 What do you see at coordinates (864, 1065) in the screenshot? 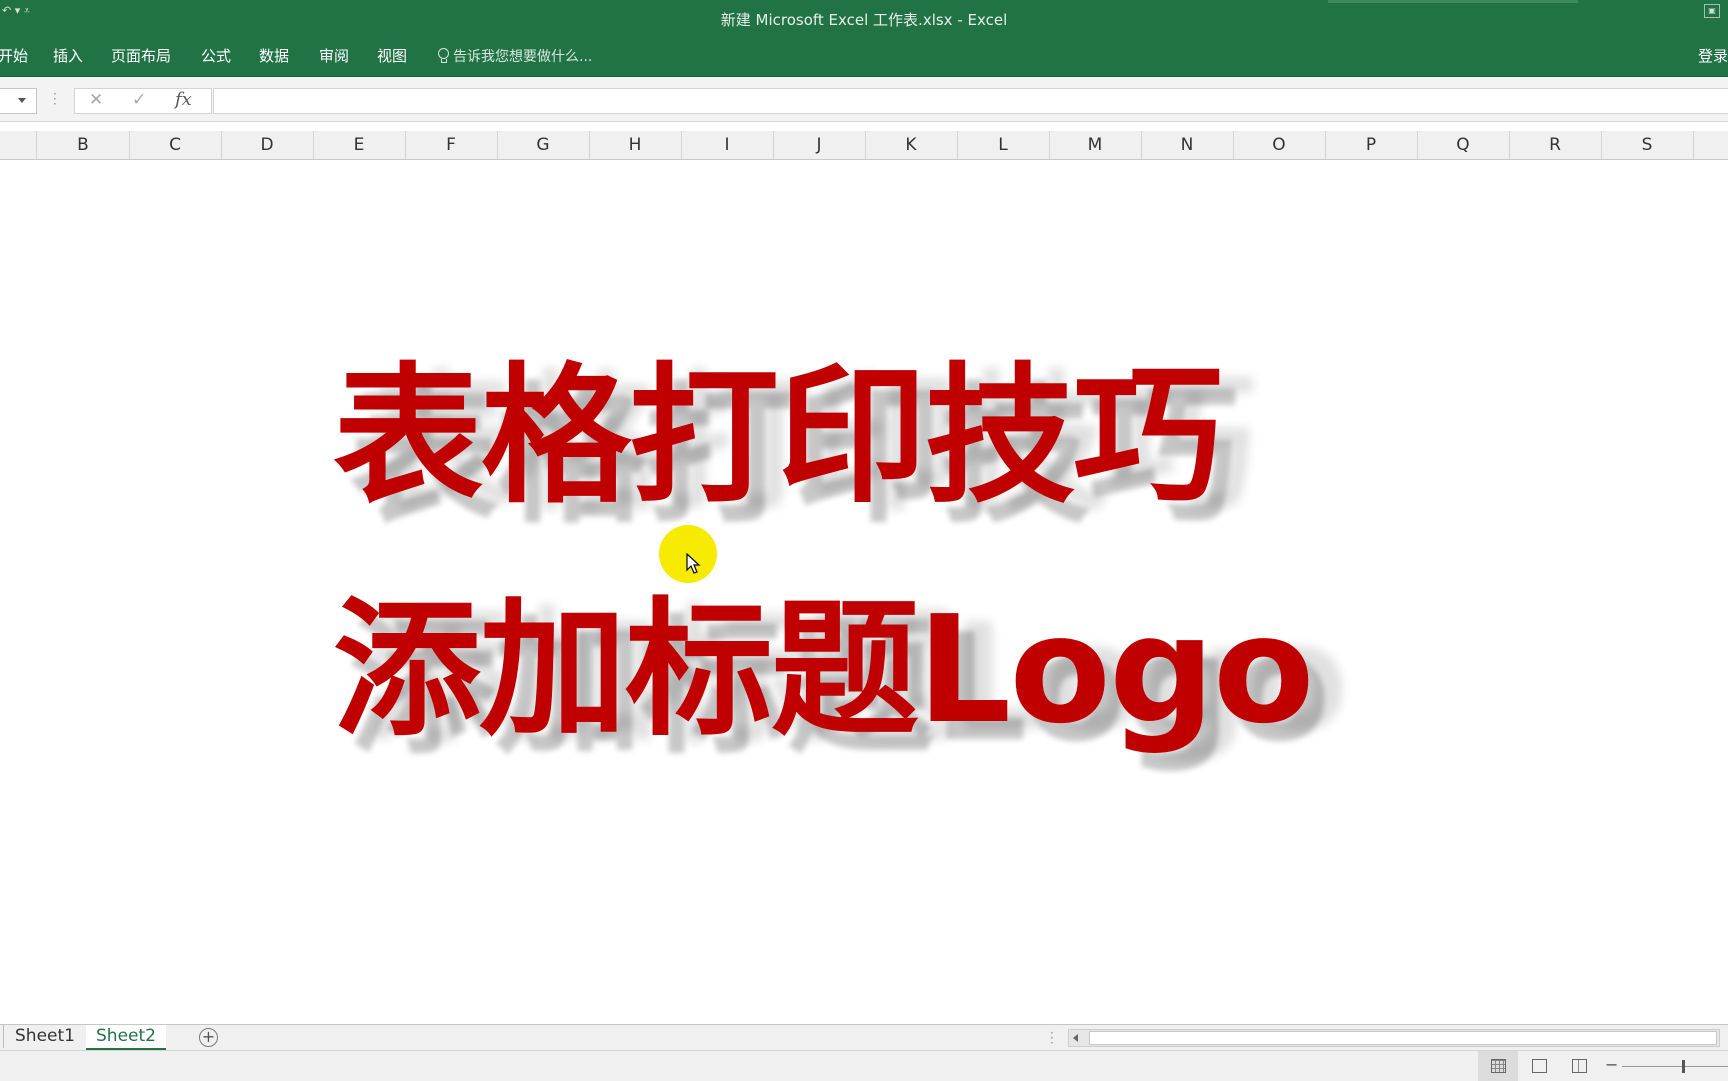
I see `status-bar: −` at bounding box center [864, 1065].